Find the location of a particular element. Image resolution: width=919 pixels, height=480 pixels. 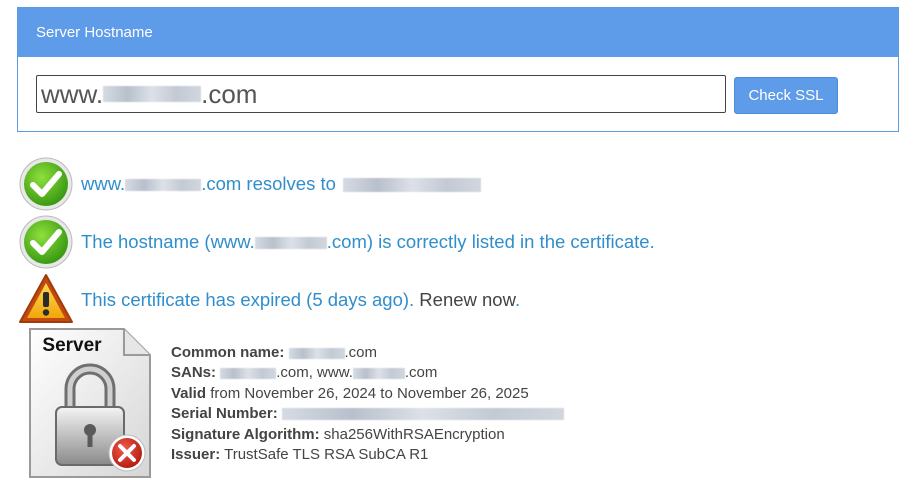

sans-label: SANs: is located at coordinates (194, 373).